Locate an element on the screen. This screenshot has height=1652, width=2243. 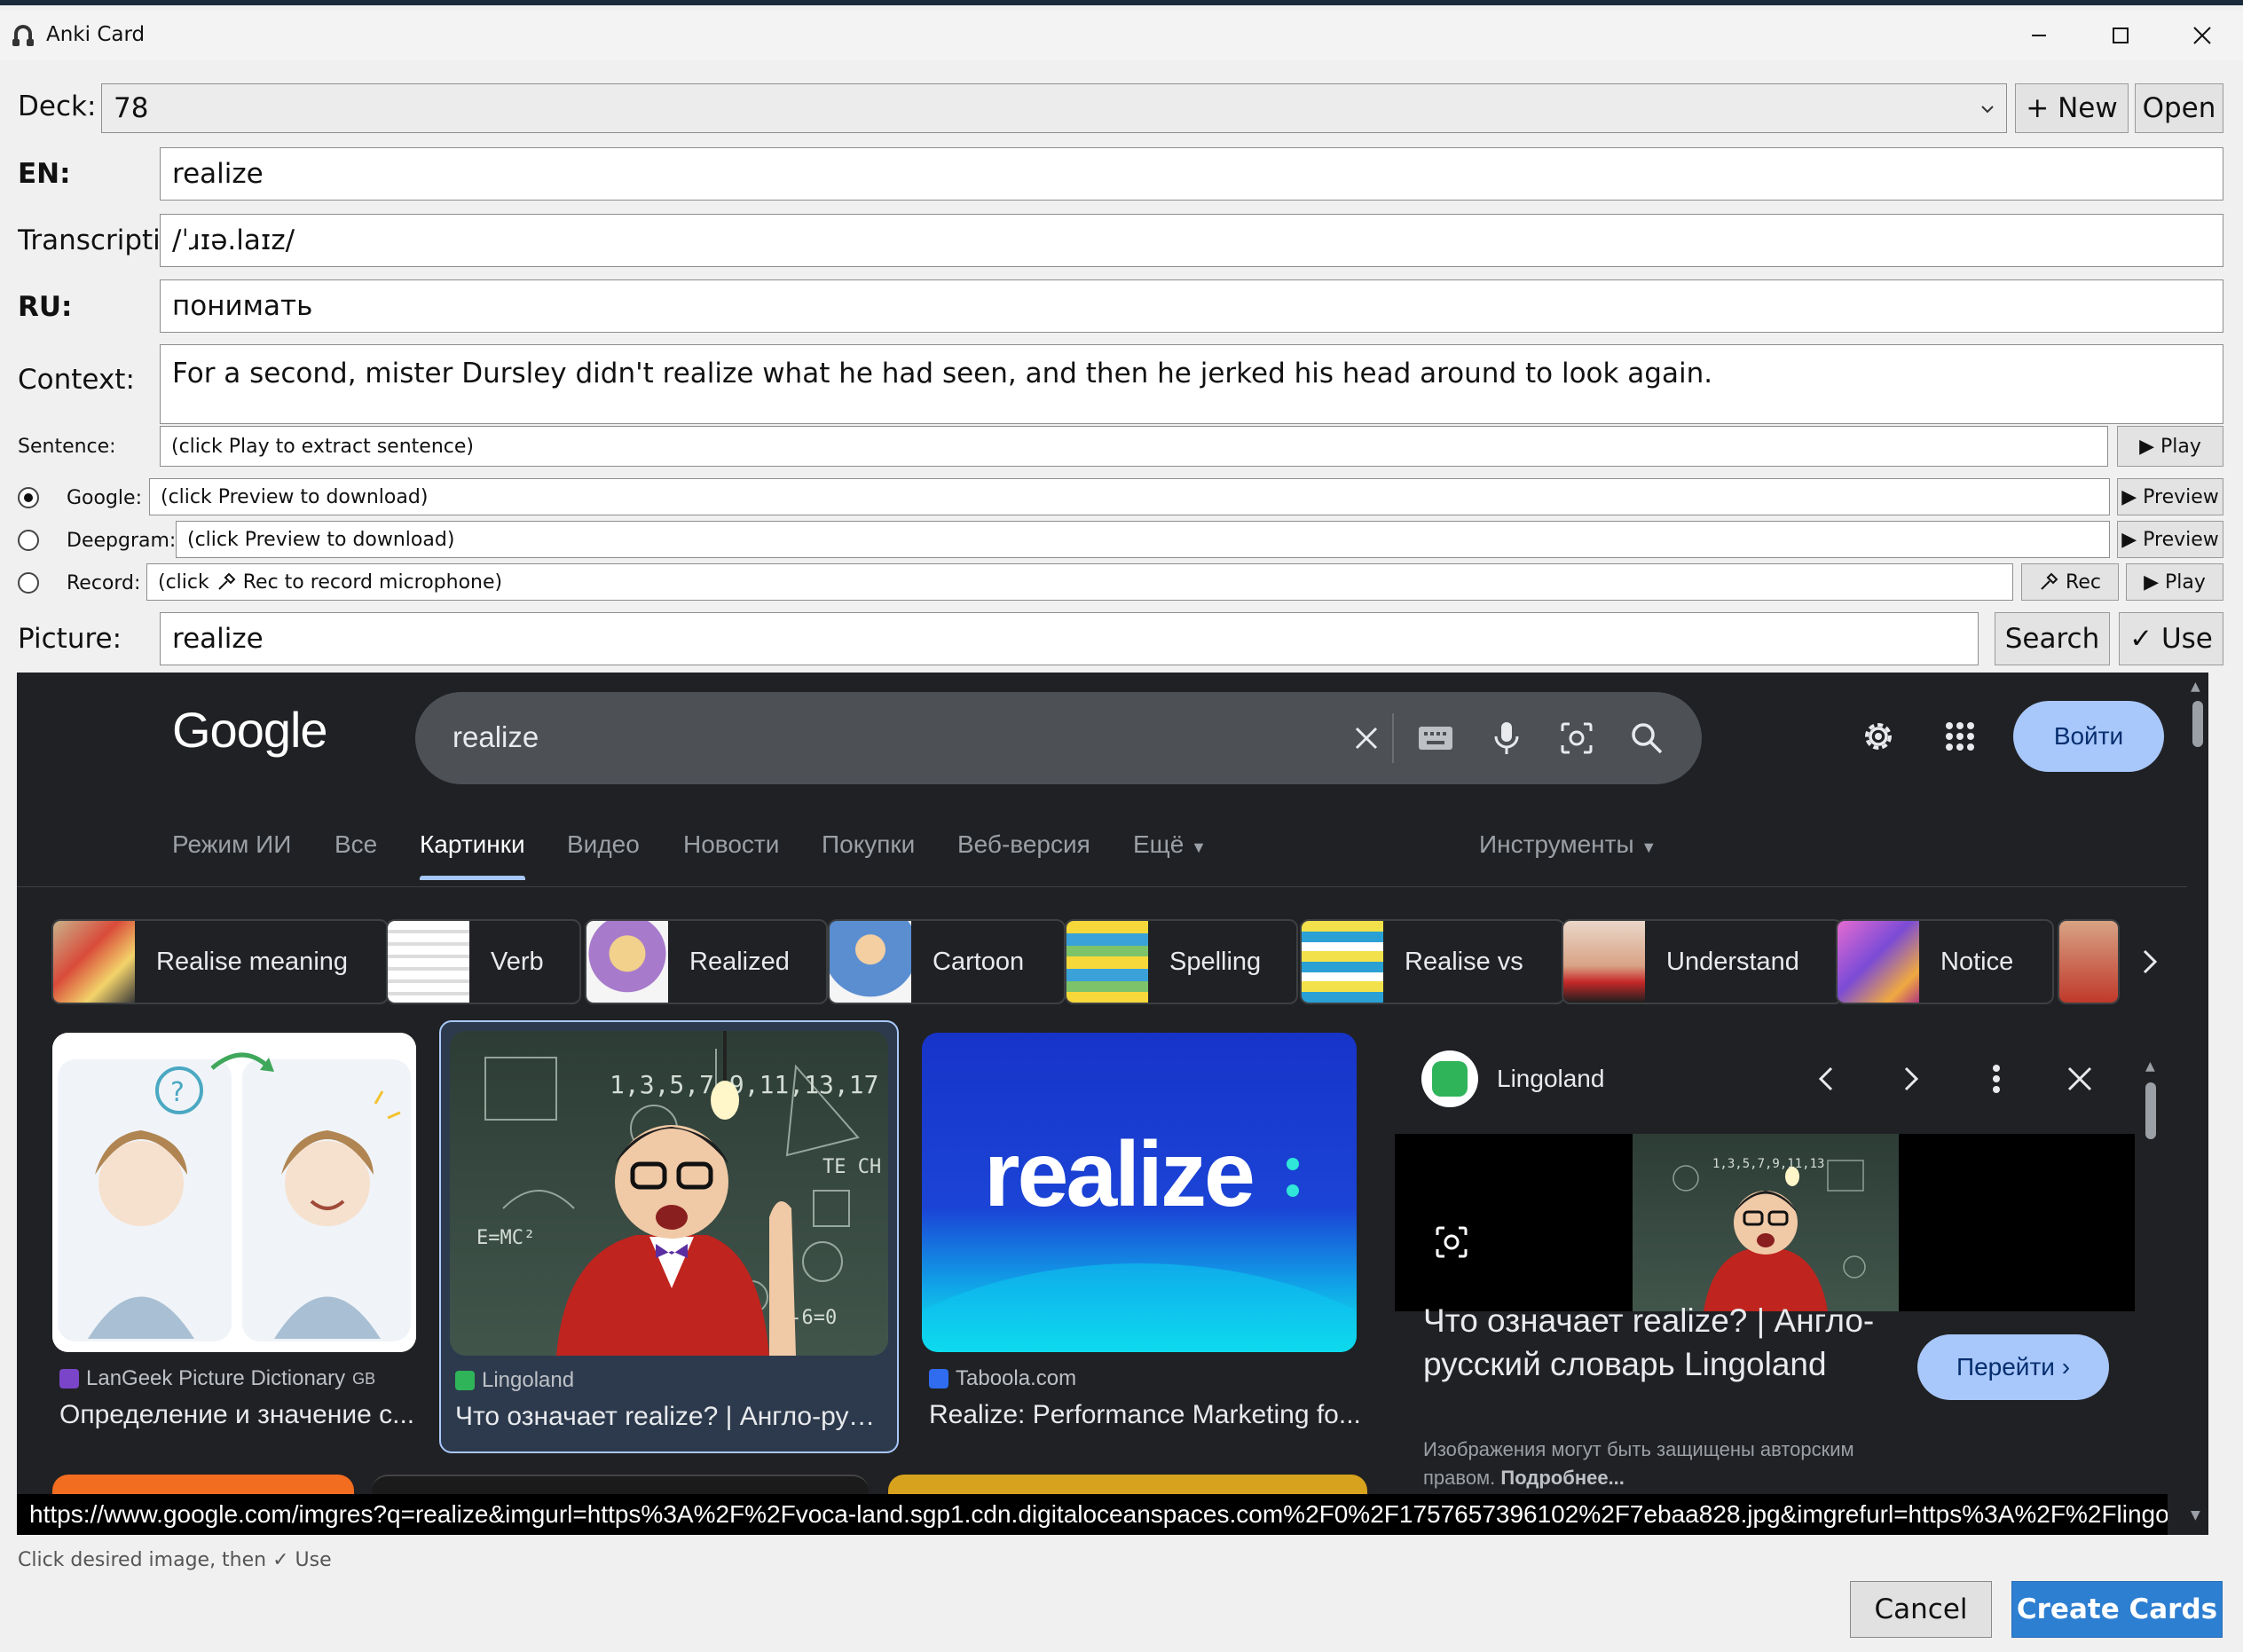
google-search-query: realize is located at coordinates (496, 737).